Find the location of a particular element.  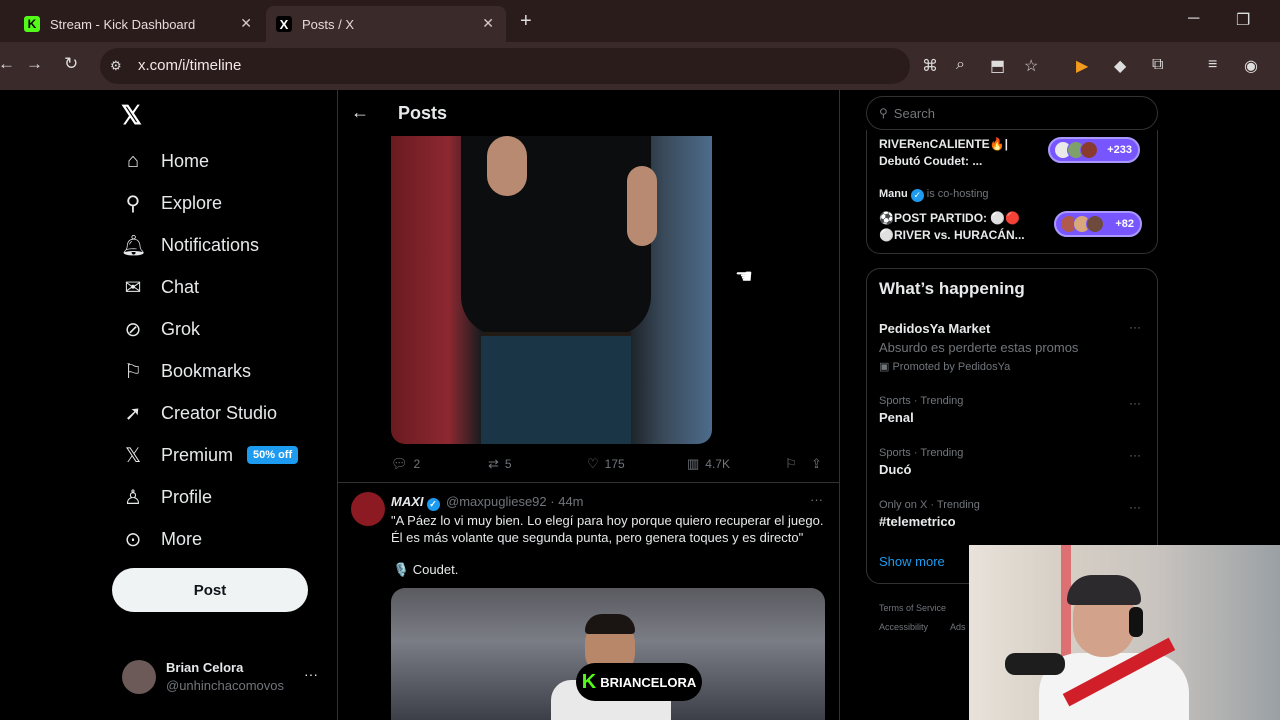

nav-label: Creator Studio is located at coordinates (219, 412).